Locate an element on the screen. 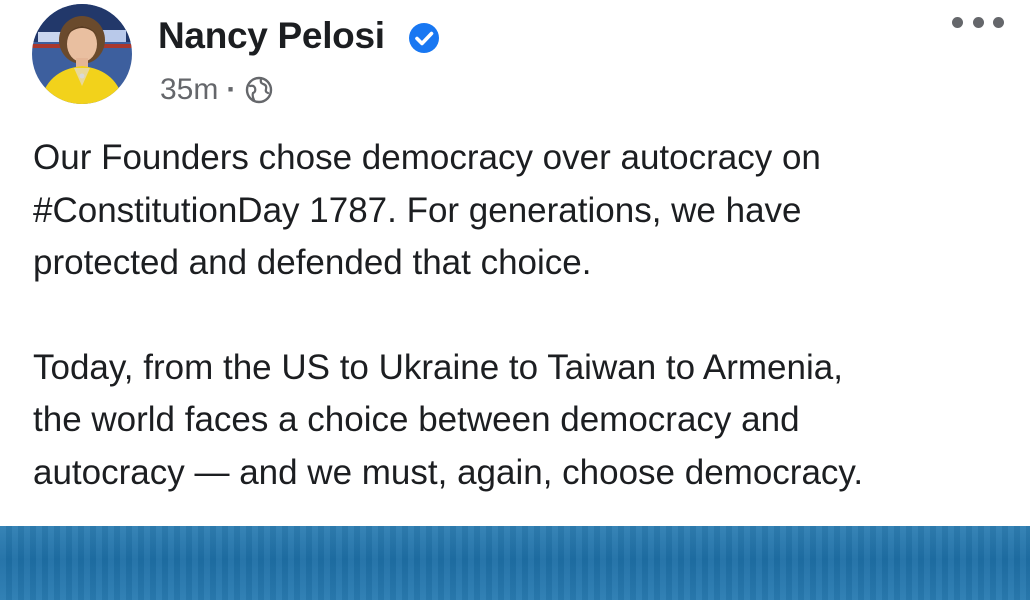 The width and height of the screenshot is (1030, 600). avatar-image is located at coordinates (82, 54).